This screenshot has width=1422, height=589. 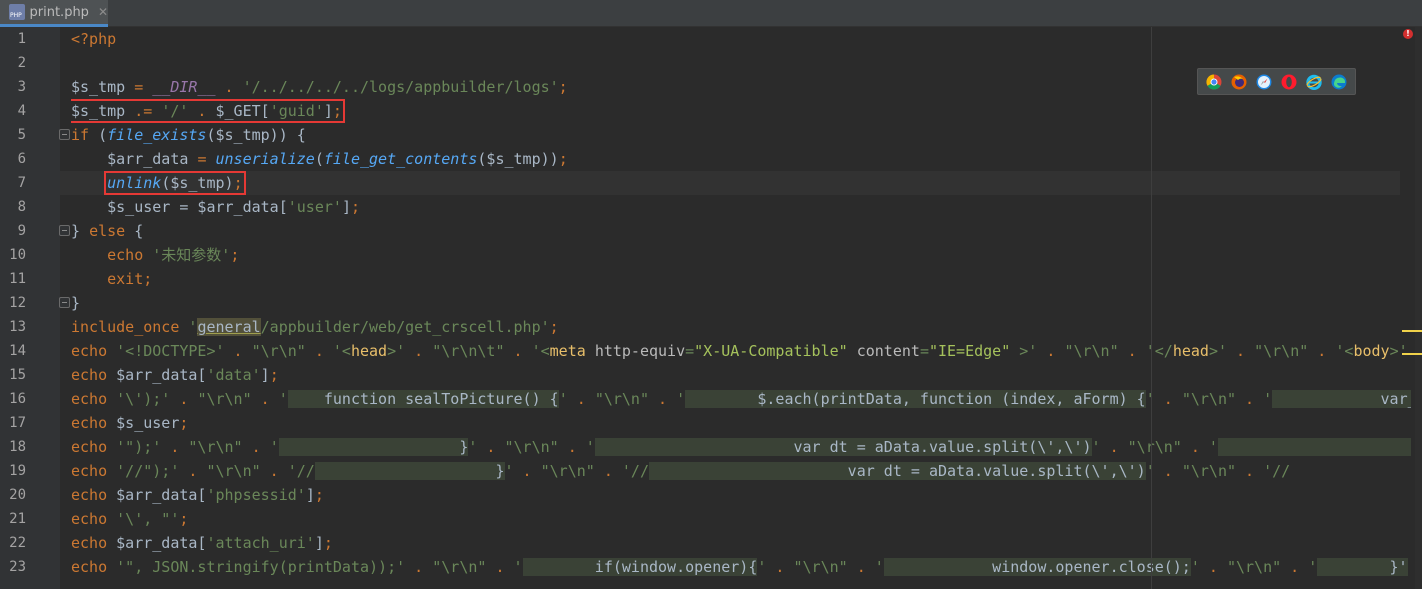 I want to click on code-line: $s_tmp .= '/' . $_GET['guid'];, so click(x=741, y=111).